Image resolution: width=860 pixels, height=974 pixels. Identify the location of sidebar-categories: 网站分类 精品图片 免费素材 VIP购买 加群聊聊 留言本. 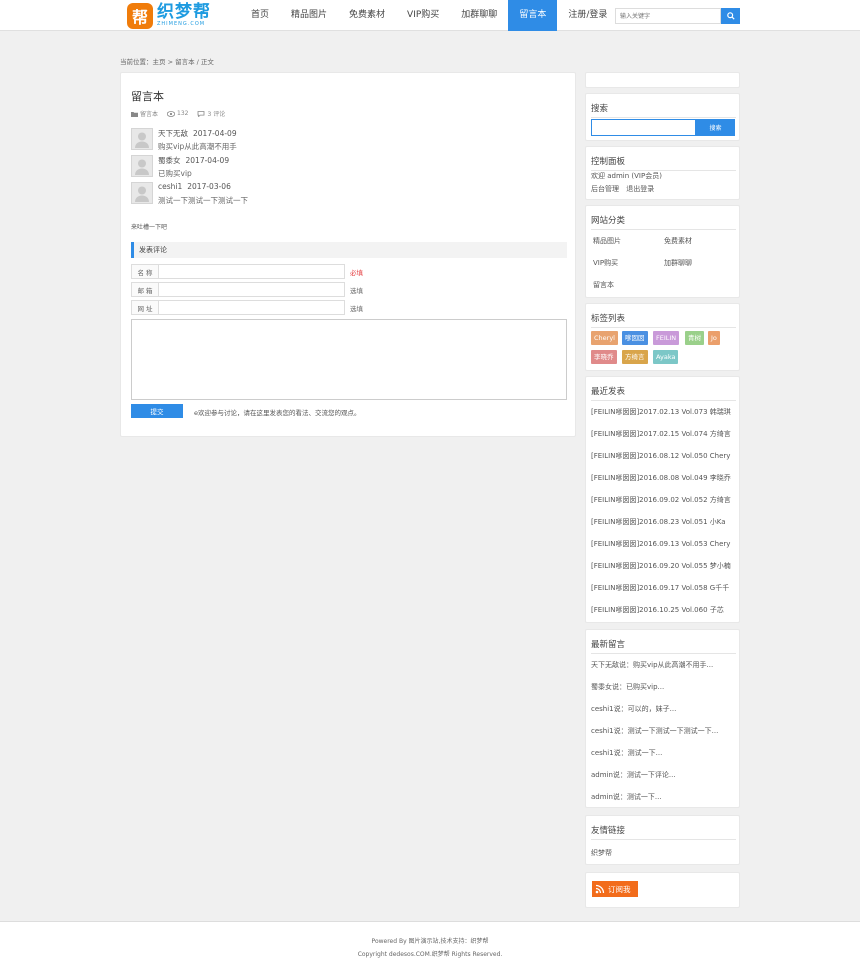
(662, 251).